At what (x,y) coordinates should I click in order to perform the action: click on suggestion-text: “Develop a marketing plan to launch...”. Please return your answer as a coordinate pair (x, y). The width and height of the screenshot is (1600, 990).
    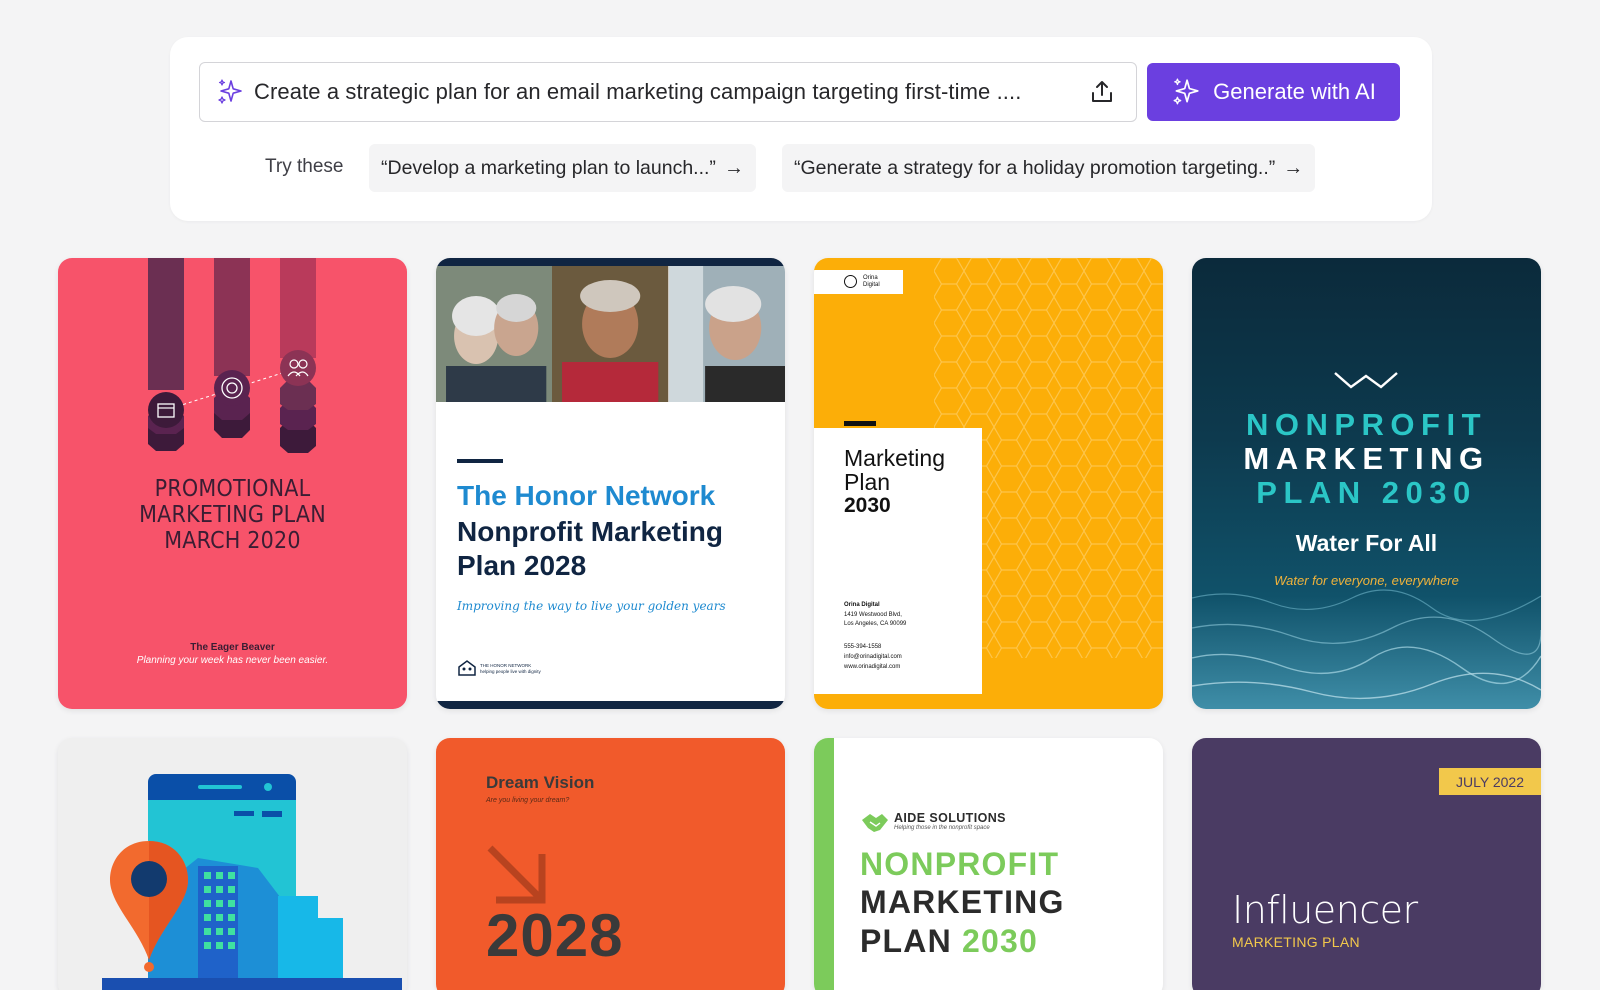
    Looking at the image, I should click on (548, 167).